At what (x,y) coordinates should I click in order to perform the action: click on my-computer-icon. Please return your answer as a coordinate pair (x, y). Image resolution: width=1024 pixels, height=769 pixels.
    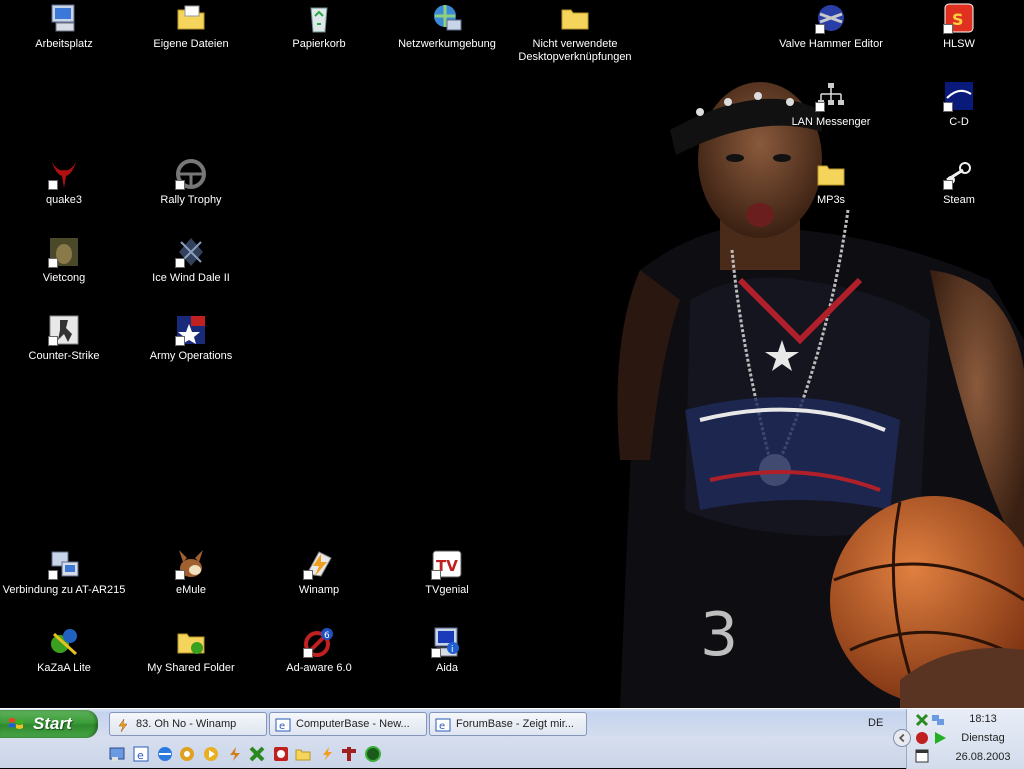
    Looking at the image, I should click on (64, 18).